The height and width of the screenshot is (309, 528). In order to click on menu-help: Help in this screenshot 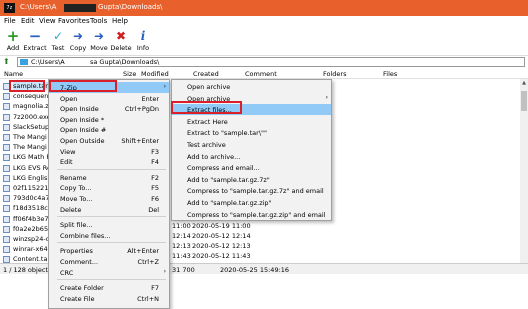, I will do `click(120, 21)`.